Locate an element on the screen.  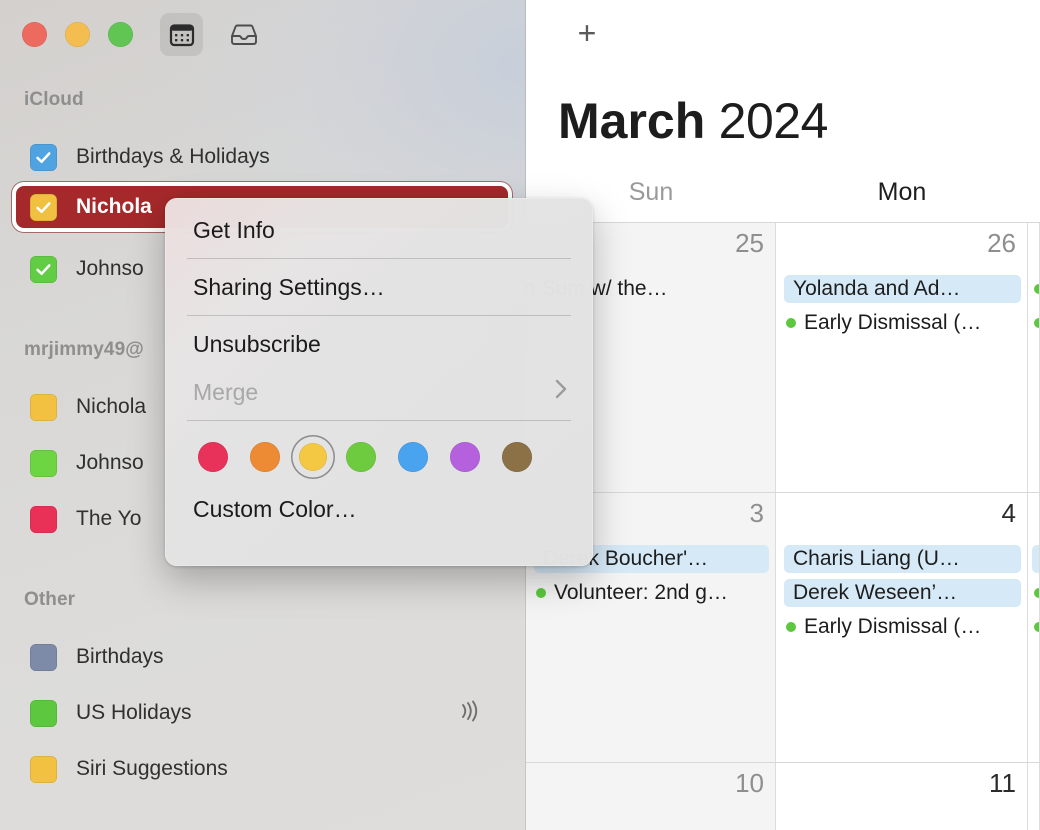
year-label: 2024 is located at coordinates (773, 121).